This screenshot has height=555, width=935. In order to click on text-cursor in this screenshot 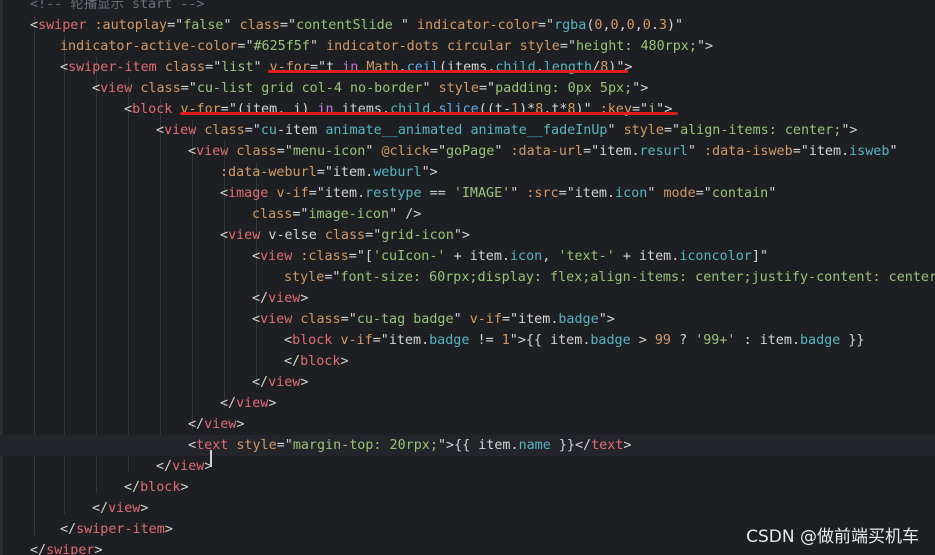, I will do `click(211, 458)`.